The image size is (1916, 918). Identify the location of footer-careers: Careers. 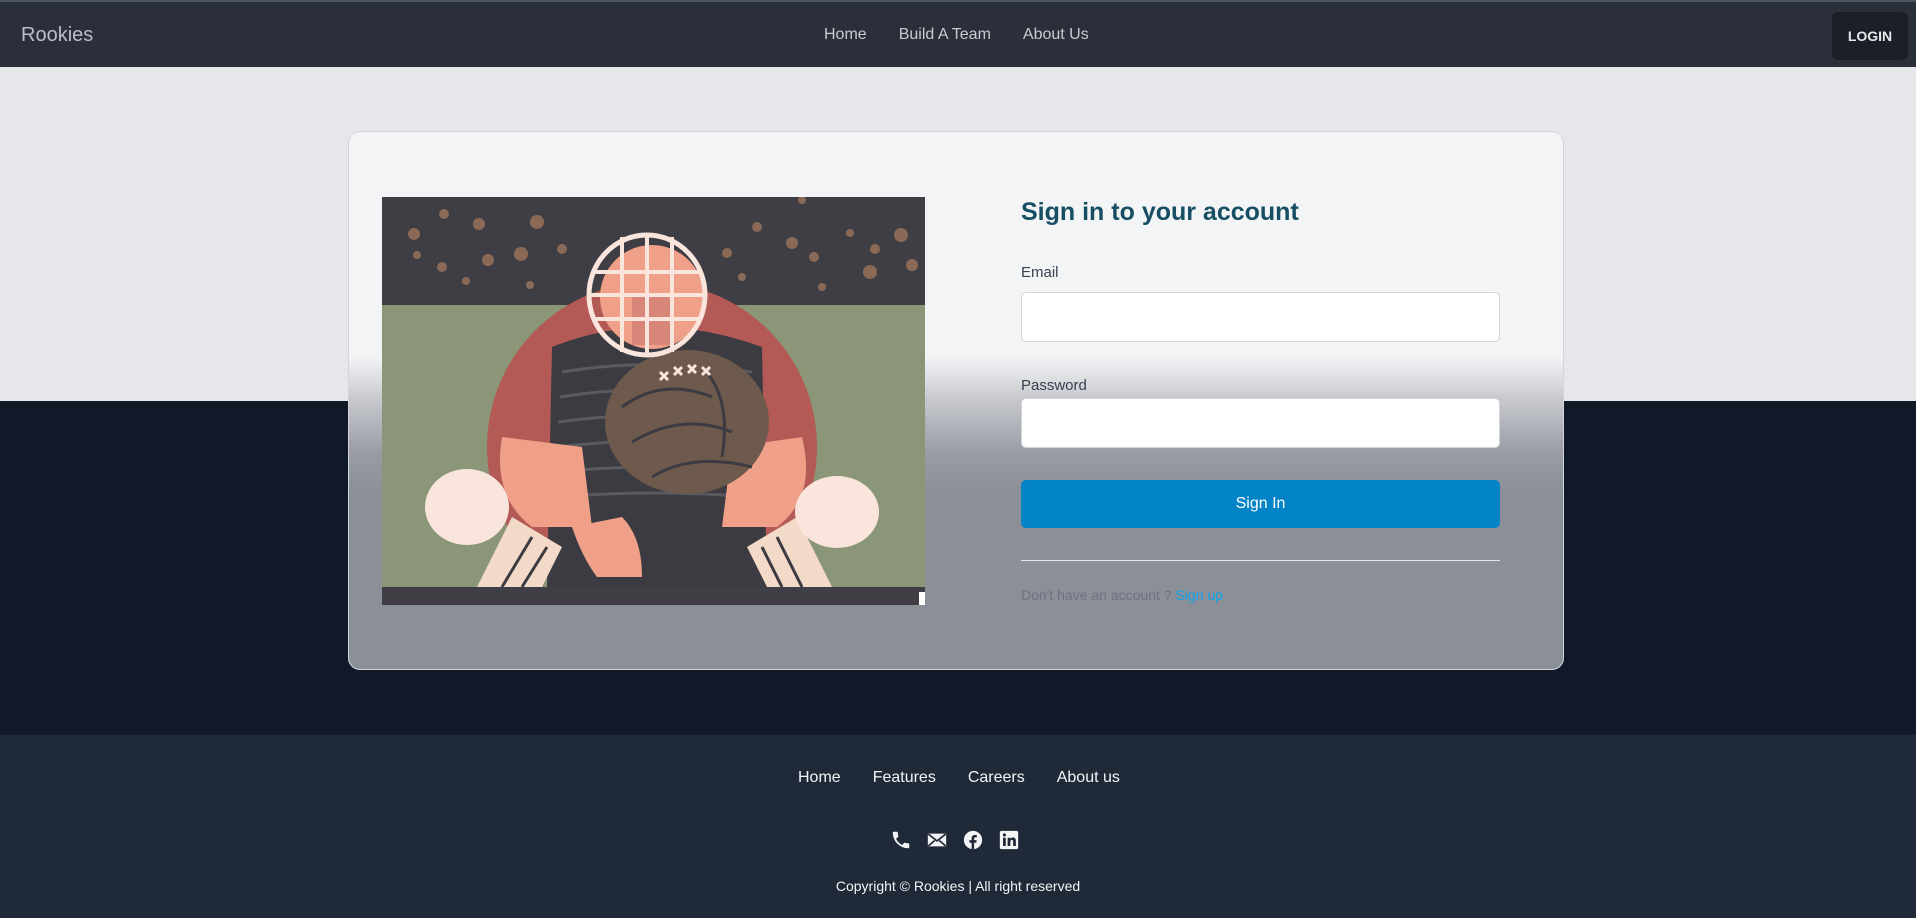
(996, 778).